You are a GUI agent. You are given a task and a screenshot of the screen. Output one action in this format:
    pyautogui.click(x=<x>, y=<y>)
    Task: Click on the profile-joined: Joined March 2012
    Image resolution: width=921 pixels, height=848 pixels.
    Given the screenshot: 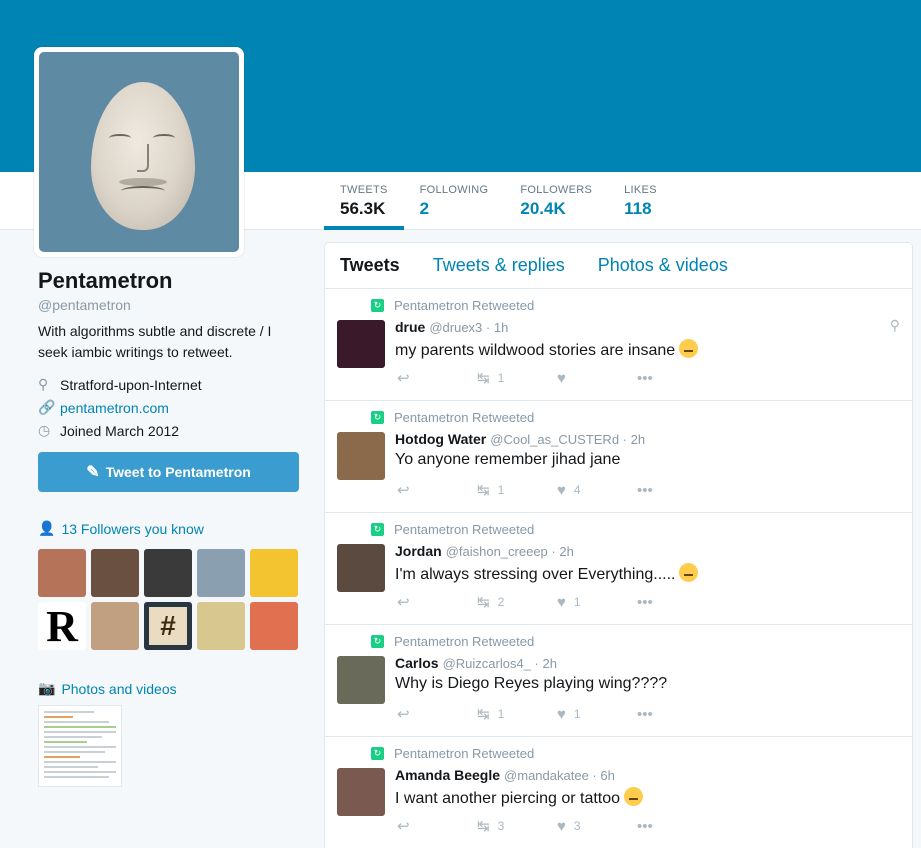 What is the action you would take?
    pyautogui.click(x=120, y=430)
    